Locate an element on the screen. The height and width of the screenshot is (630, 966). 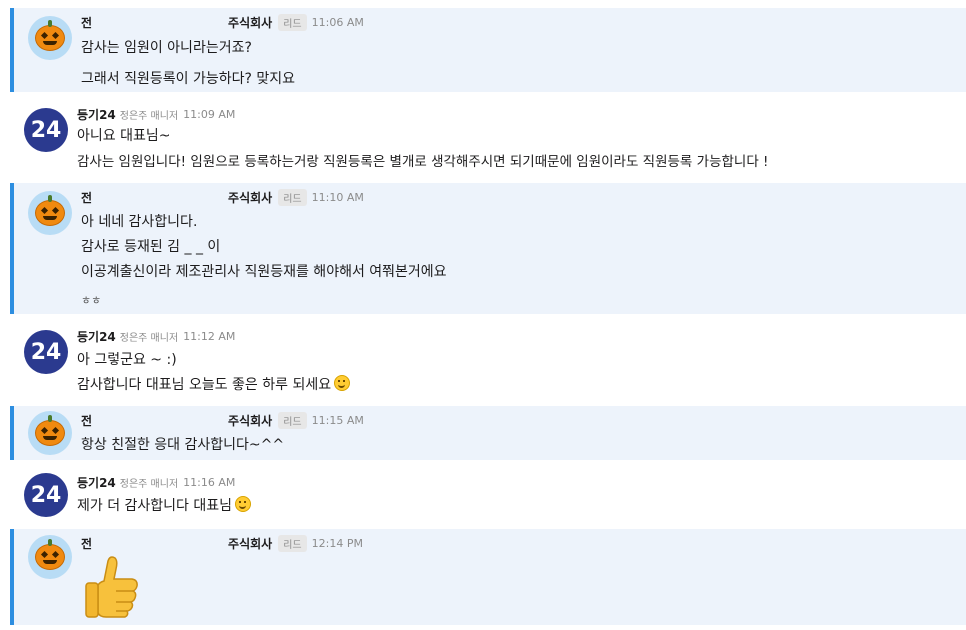
timestamp: 11:16 AM is located at coordinates (209, 482).